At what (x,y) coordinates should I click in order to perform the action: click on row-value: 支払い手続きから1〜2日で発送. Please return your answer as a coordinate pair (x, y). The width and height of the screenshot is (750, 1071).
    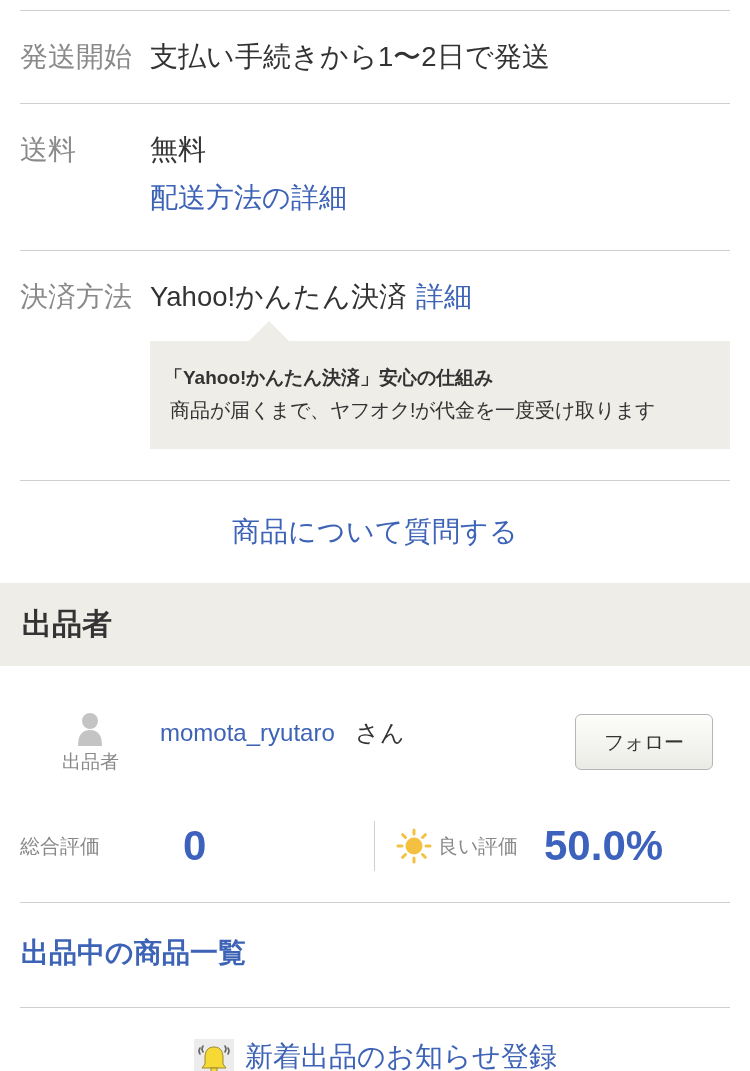
    Looking at the image, I should click on (350, 57).